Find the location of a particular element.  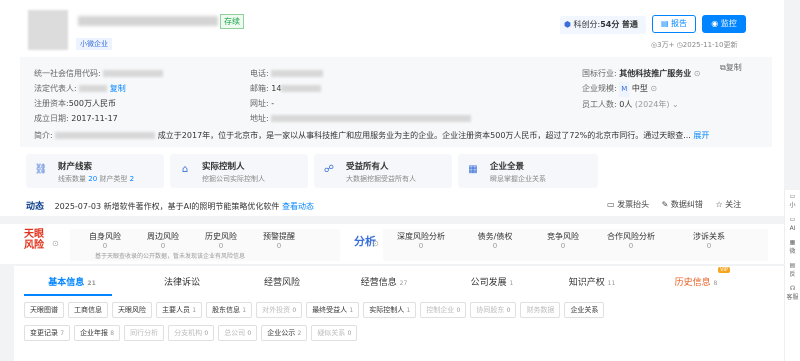

capital-label: 注册资本: is located at coordinates (51, 103).